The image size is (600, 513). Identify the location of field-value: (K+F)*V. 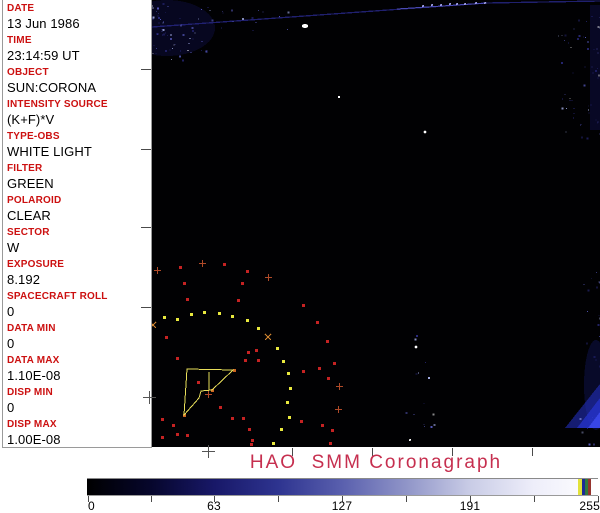
(79, 119).